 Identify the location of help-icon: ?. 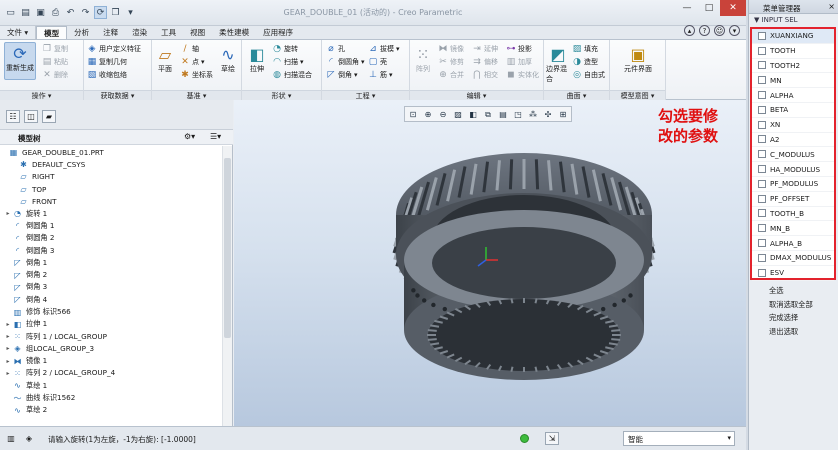
(704, 30).